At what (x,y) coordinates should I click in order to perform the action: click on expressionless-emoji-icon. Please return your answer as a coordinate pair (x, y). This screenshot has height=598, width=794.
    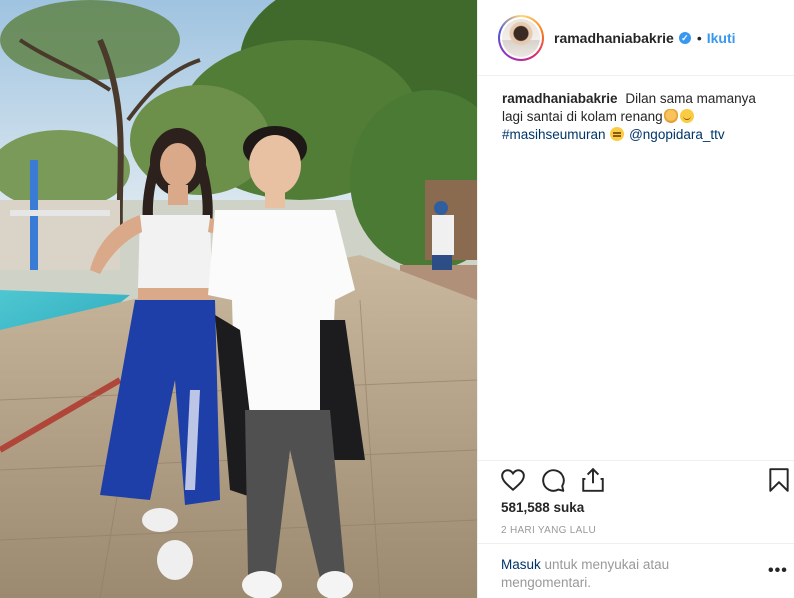
    Looking at the image, I should click on (617, 134).